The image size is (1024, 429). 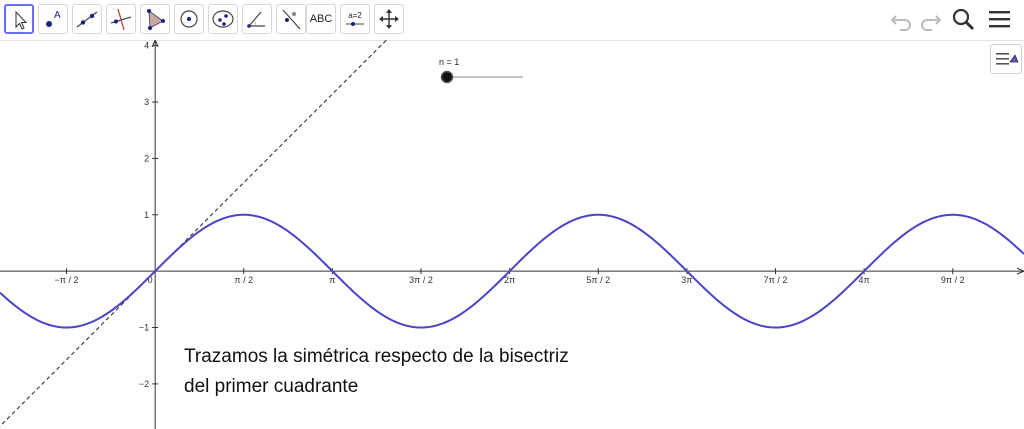 I want to click on cursor-arrow-icon, so click(x=21, y=20).